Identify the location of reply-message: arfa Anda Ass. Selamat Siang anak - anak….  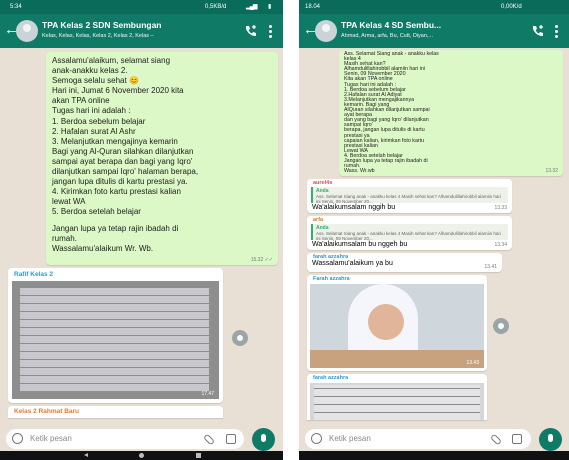
(409, 233).